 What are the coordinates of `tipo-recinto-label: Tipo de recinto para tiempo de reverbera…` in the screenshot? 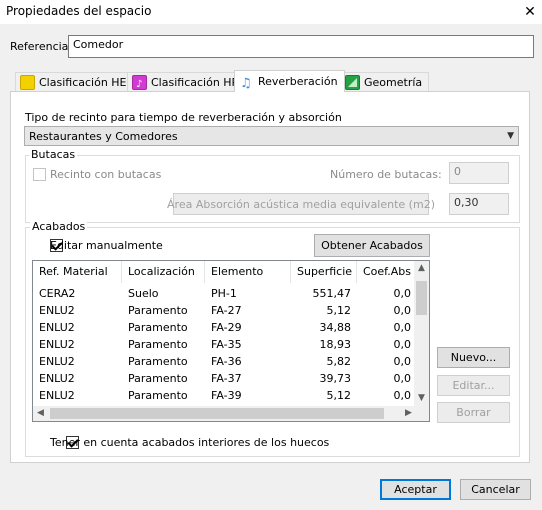 It's located at (183, 117).